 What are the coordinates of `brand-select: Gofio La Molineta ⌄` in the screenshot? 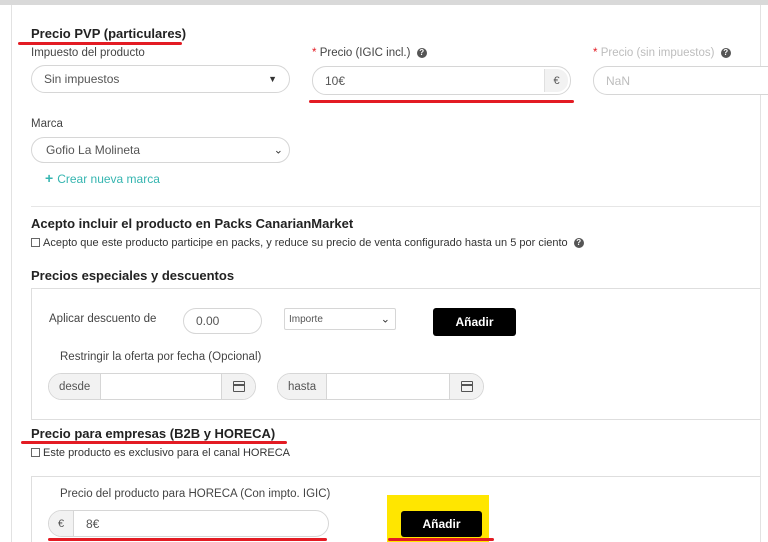 It's located at (160, 150).